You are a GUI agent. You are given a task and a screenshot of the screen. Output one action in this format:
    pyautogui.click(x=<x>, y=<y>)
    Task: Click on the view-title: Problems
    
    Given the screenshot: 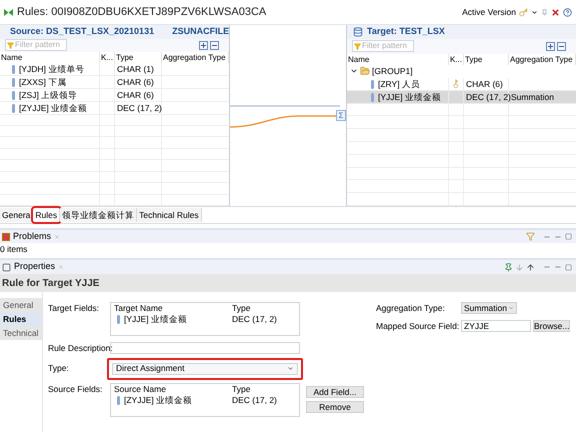 What is the action you would take?
    pyautogui.click(x=32, y=237)
    